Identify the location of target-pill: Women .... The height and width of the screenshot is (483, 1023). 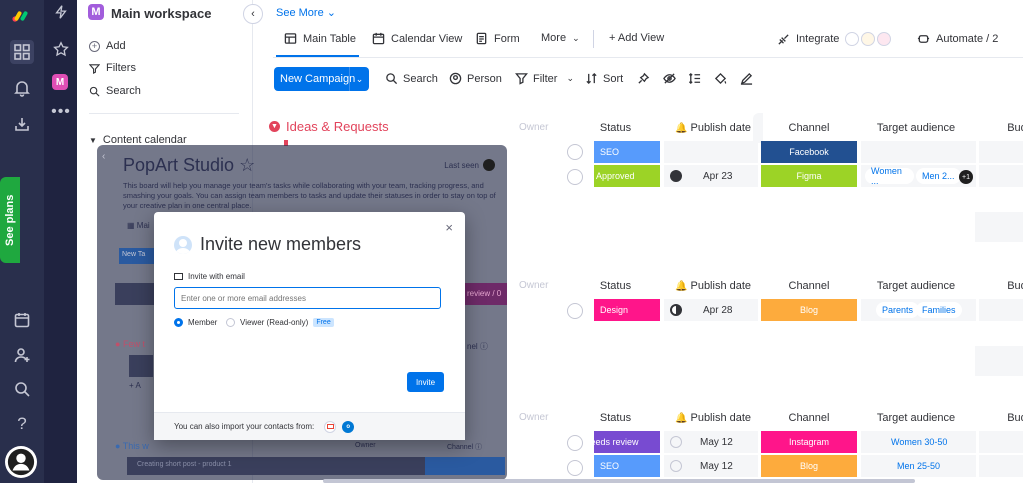
(889, 176).